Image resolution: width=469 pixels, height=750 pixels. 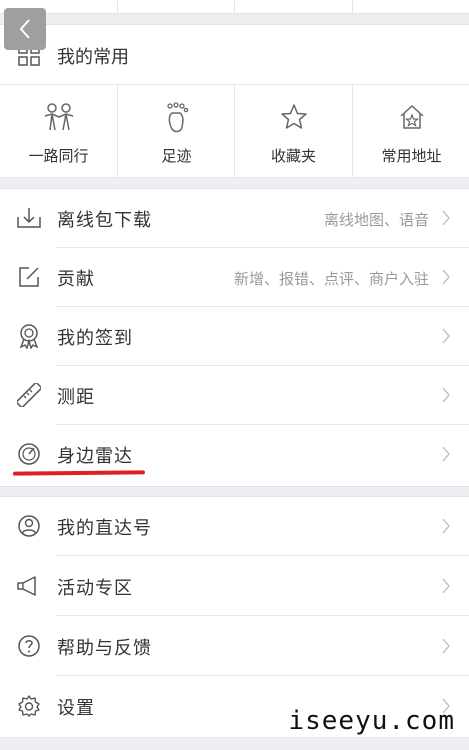 What do you see at coordinates (376, 220) in the screenshot?
I see `menu-item-subtext: 离线地图、语音` at bounding box center [376, 220].